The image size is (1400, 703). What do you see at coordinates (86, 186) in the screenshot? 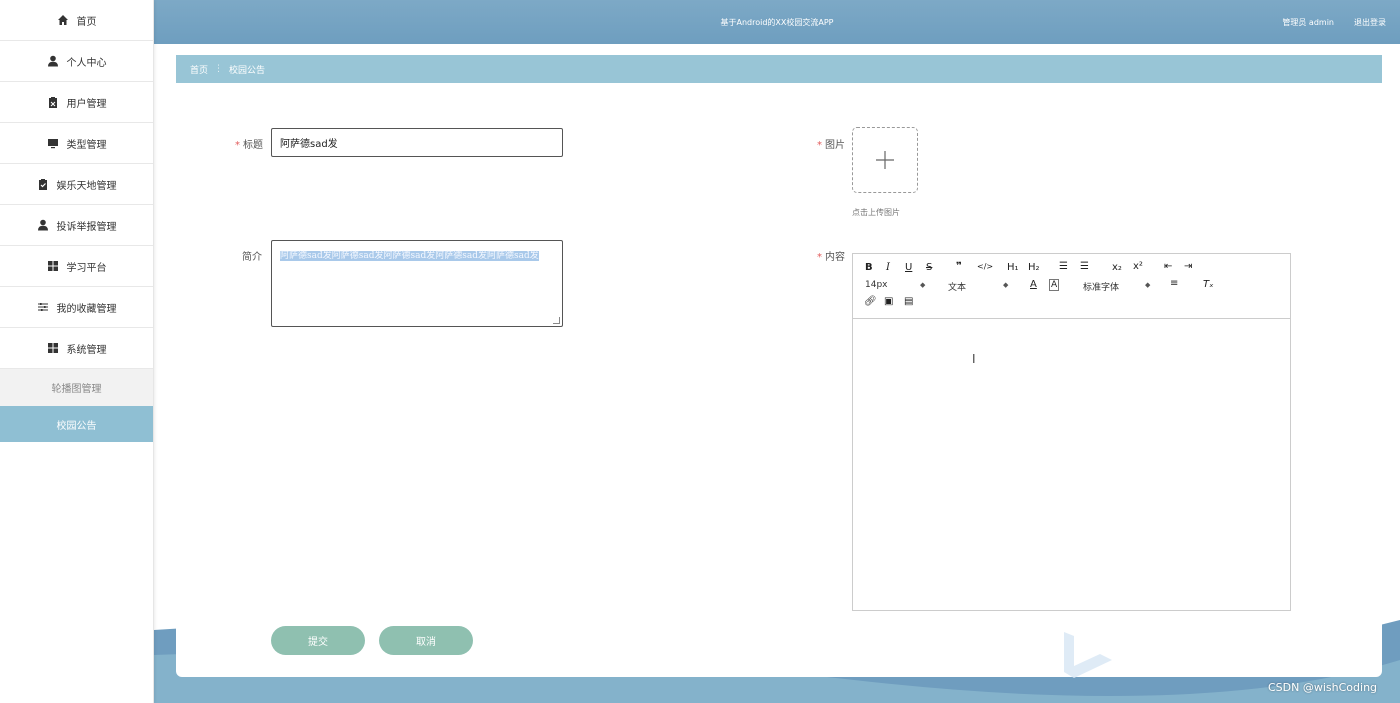
I see `sidebar-item-label: 娱乐天地管理` at bounding box center [86, 186].